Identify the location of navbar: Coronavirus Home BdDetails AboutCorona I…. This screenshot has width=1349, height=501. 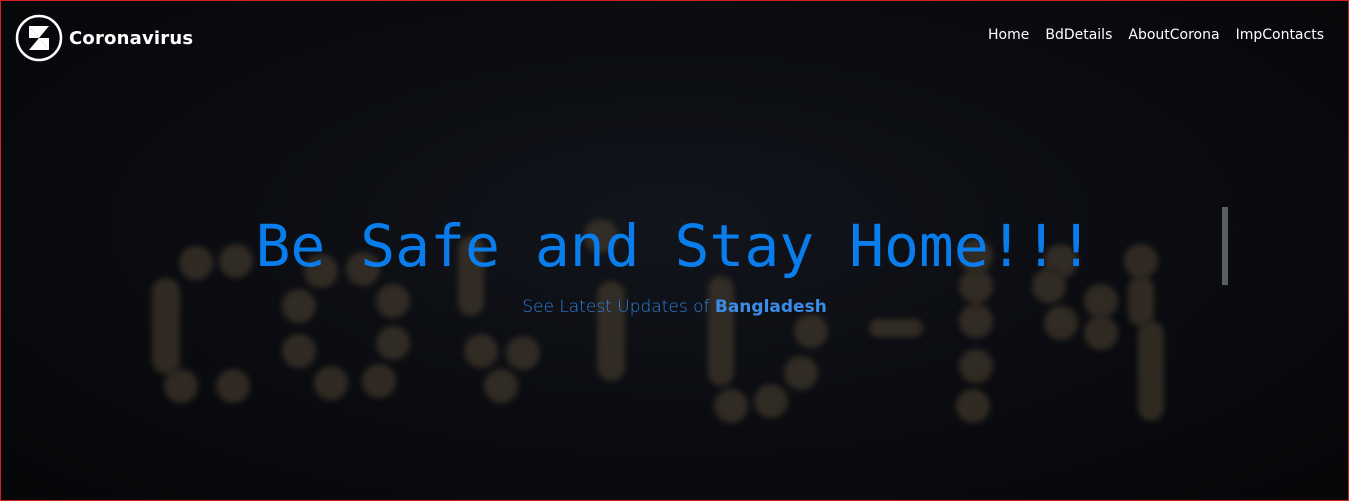
(674, 37).